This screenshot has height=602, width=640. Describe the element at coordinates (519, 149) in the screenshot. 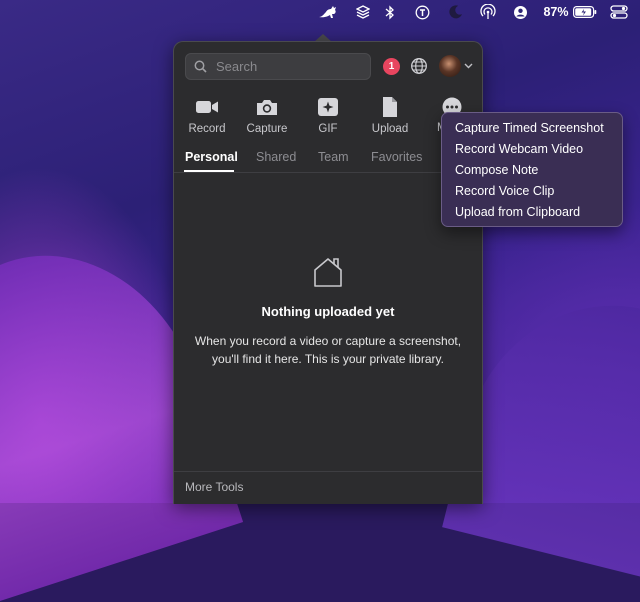

I see `menu-item-record-webcam-video: Record Webcam Video` at that location.